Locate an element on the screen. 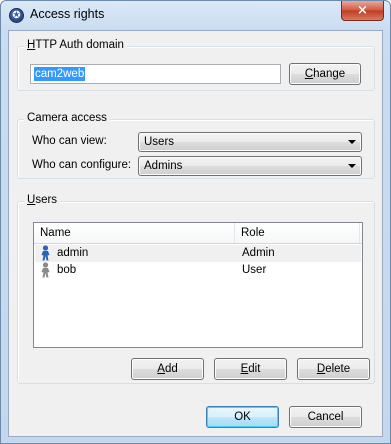 This screenshot has width=391, height=444. column-header-name: Name is located at coordinates (134, 233).